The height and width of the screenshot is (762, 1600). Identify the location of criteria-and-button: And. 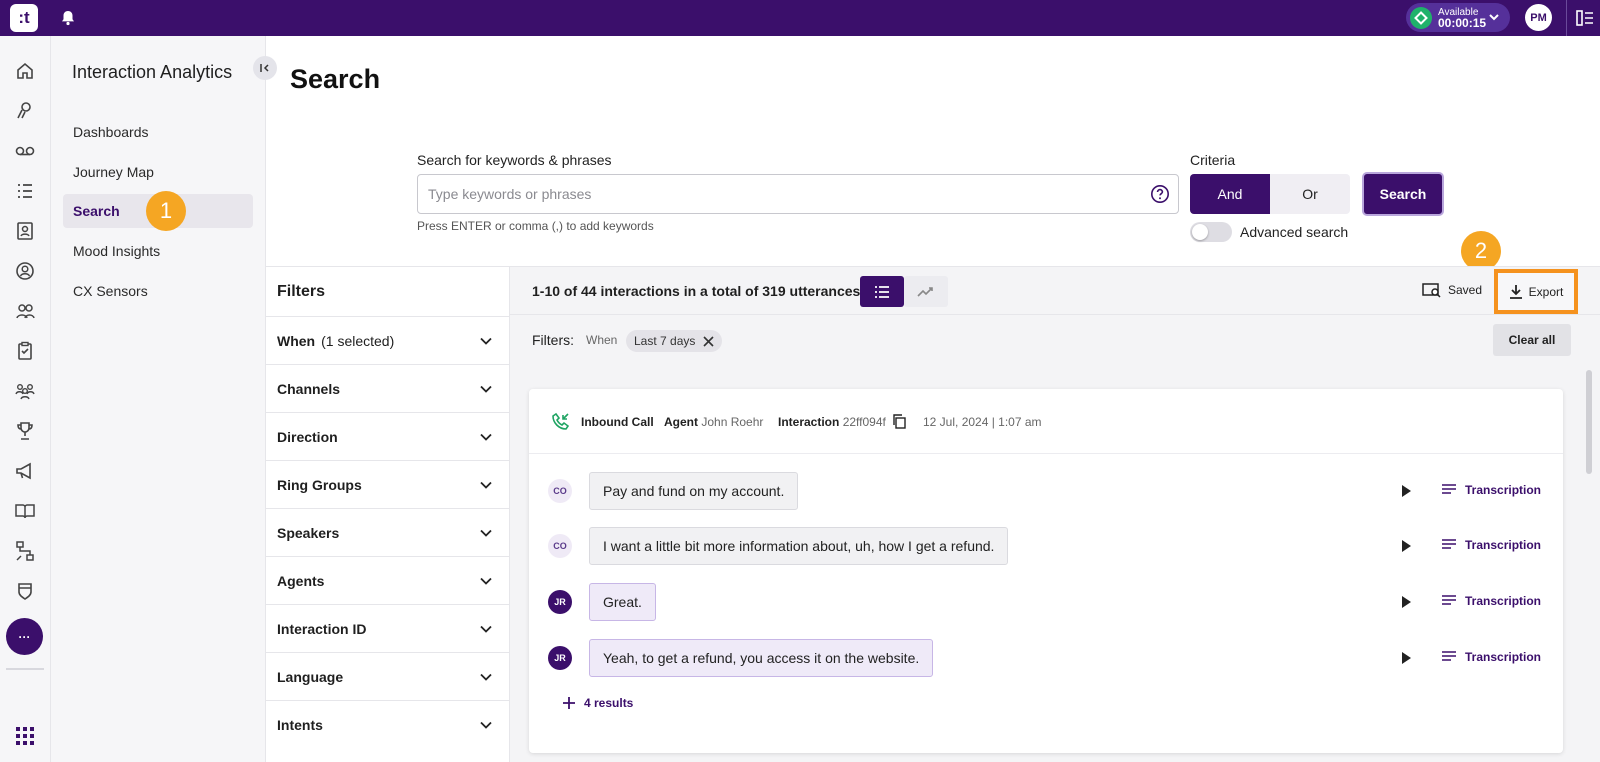
(1230, 194).